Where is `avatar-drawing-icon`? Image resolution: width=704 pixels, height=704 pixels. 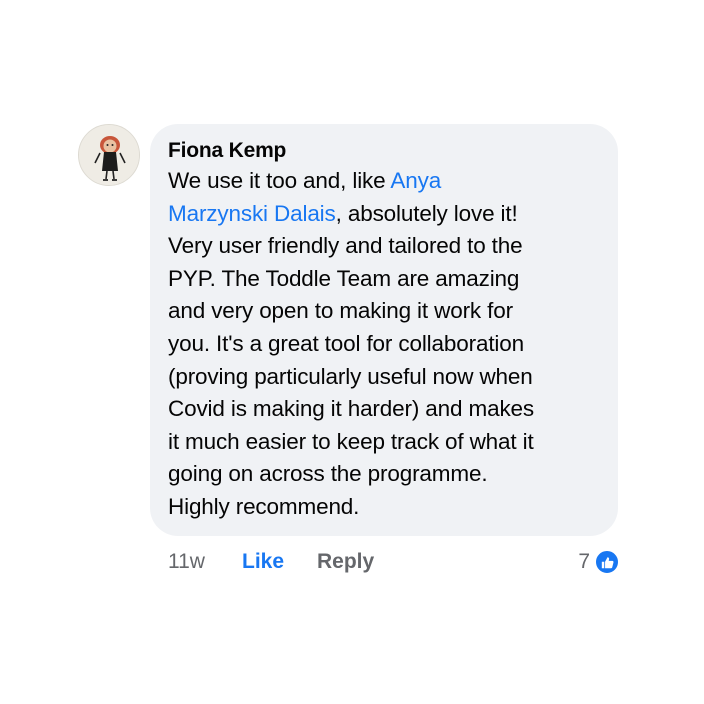
avatar-drawing-icon is located at coordinates (109, 155).